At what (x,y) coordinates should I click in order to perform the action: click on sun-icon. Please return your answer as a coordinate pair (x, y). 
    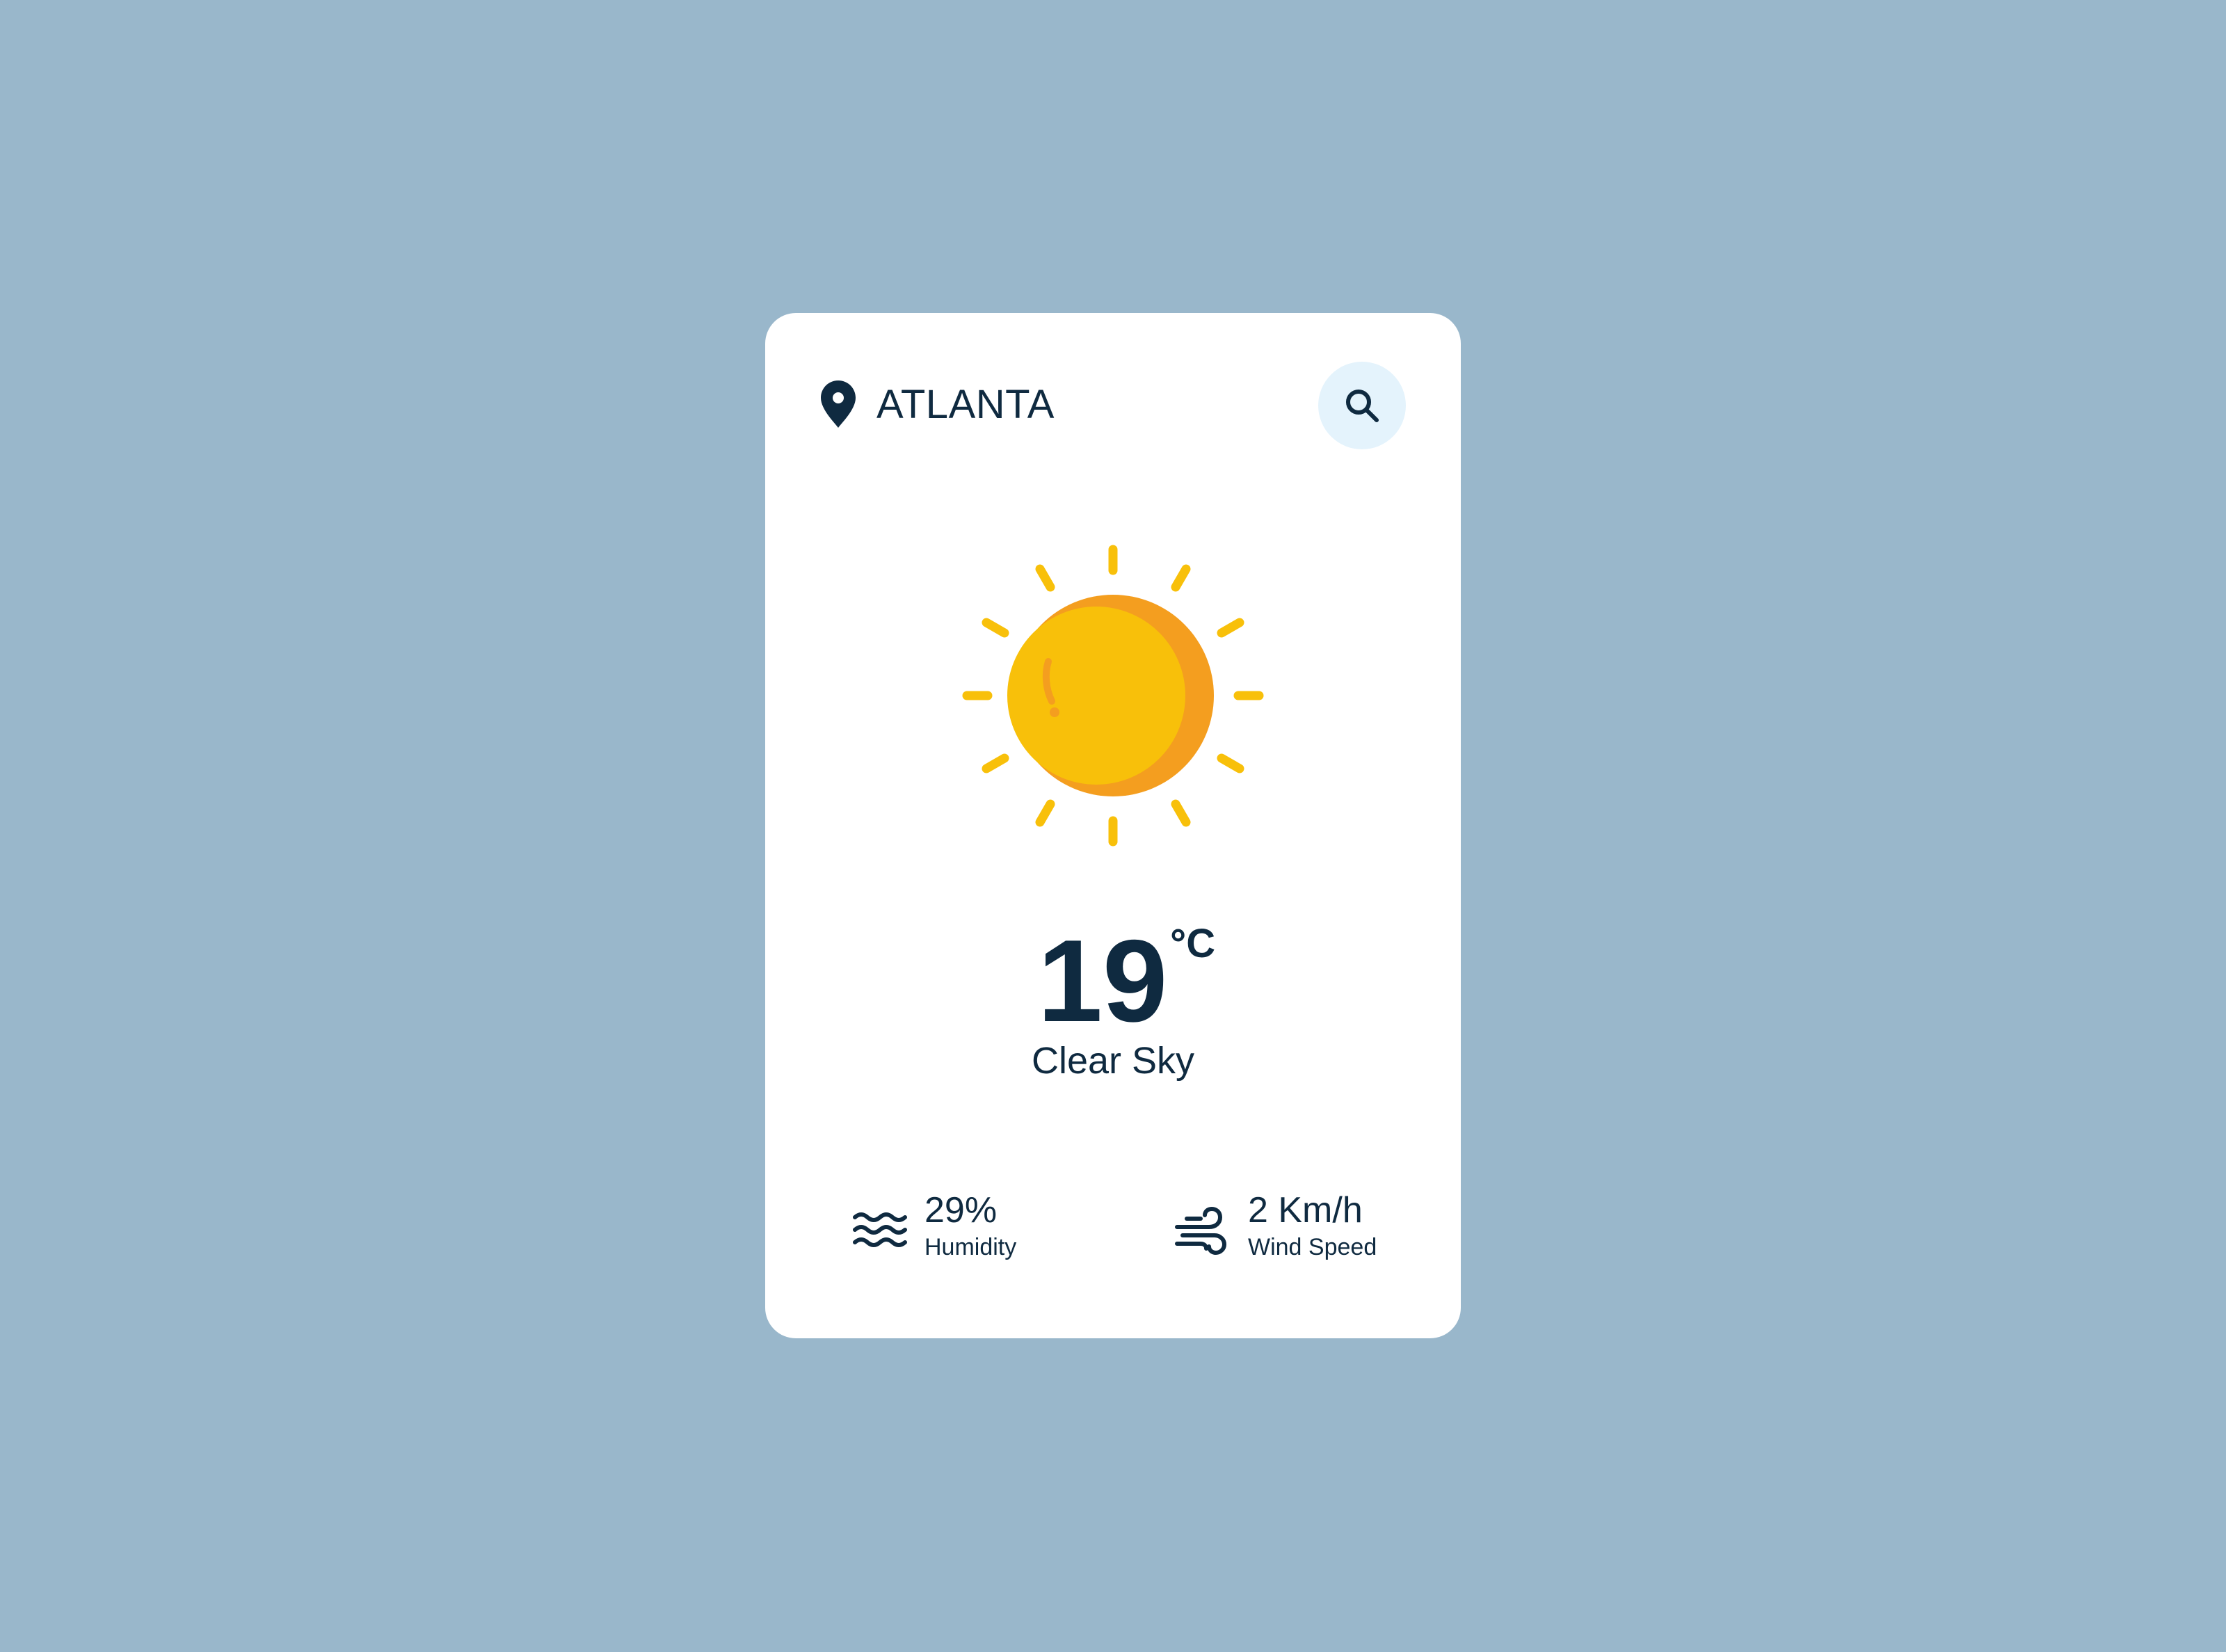
    Looking at the image, I should click on (1113, 696).